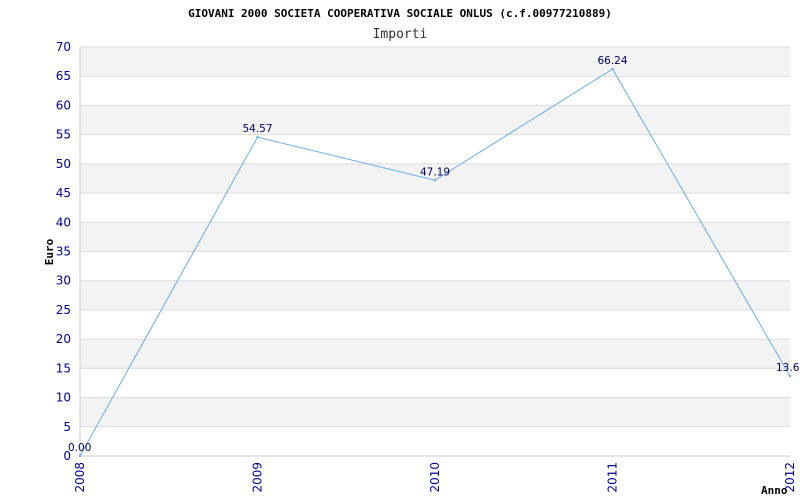 This screenshot has width=800, height=500. I want to click on data-label: 54.57, so click(257, 129).